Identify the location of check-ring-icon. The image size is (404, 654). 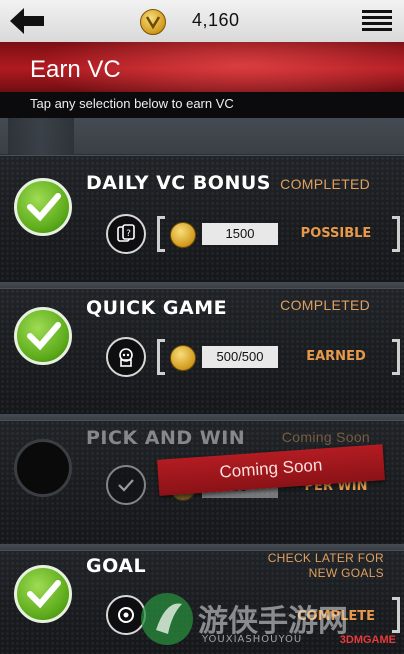
(126, 485).